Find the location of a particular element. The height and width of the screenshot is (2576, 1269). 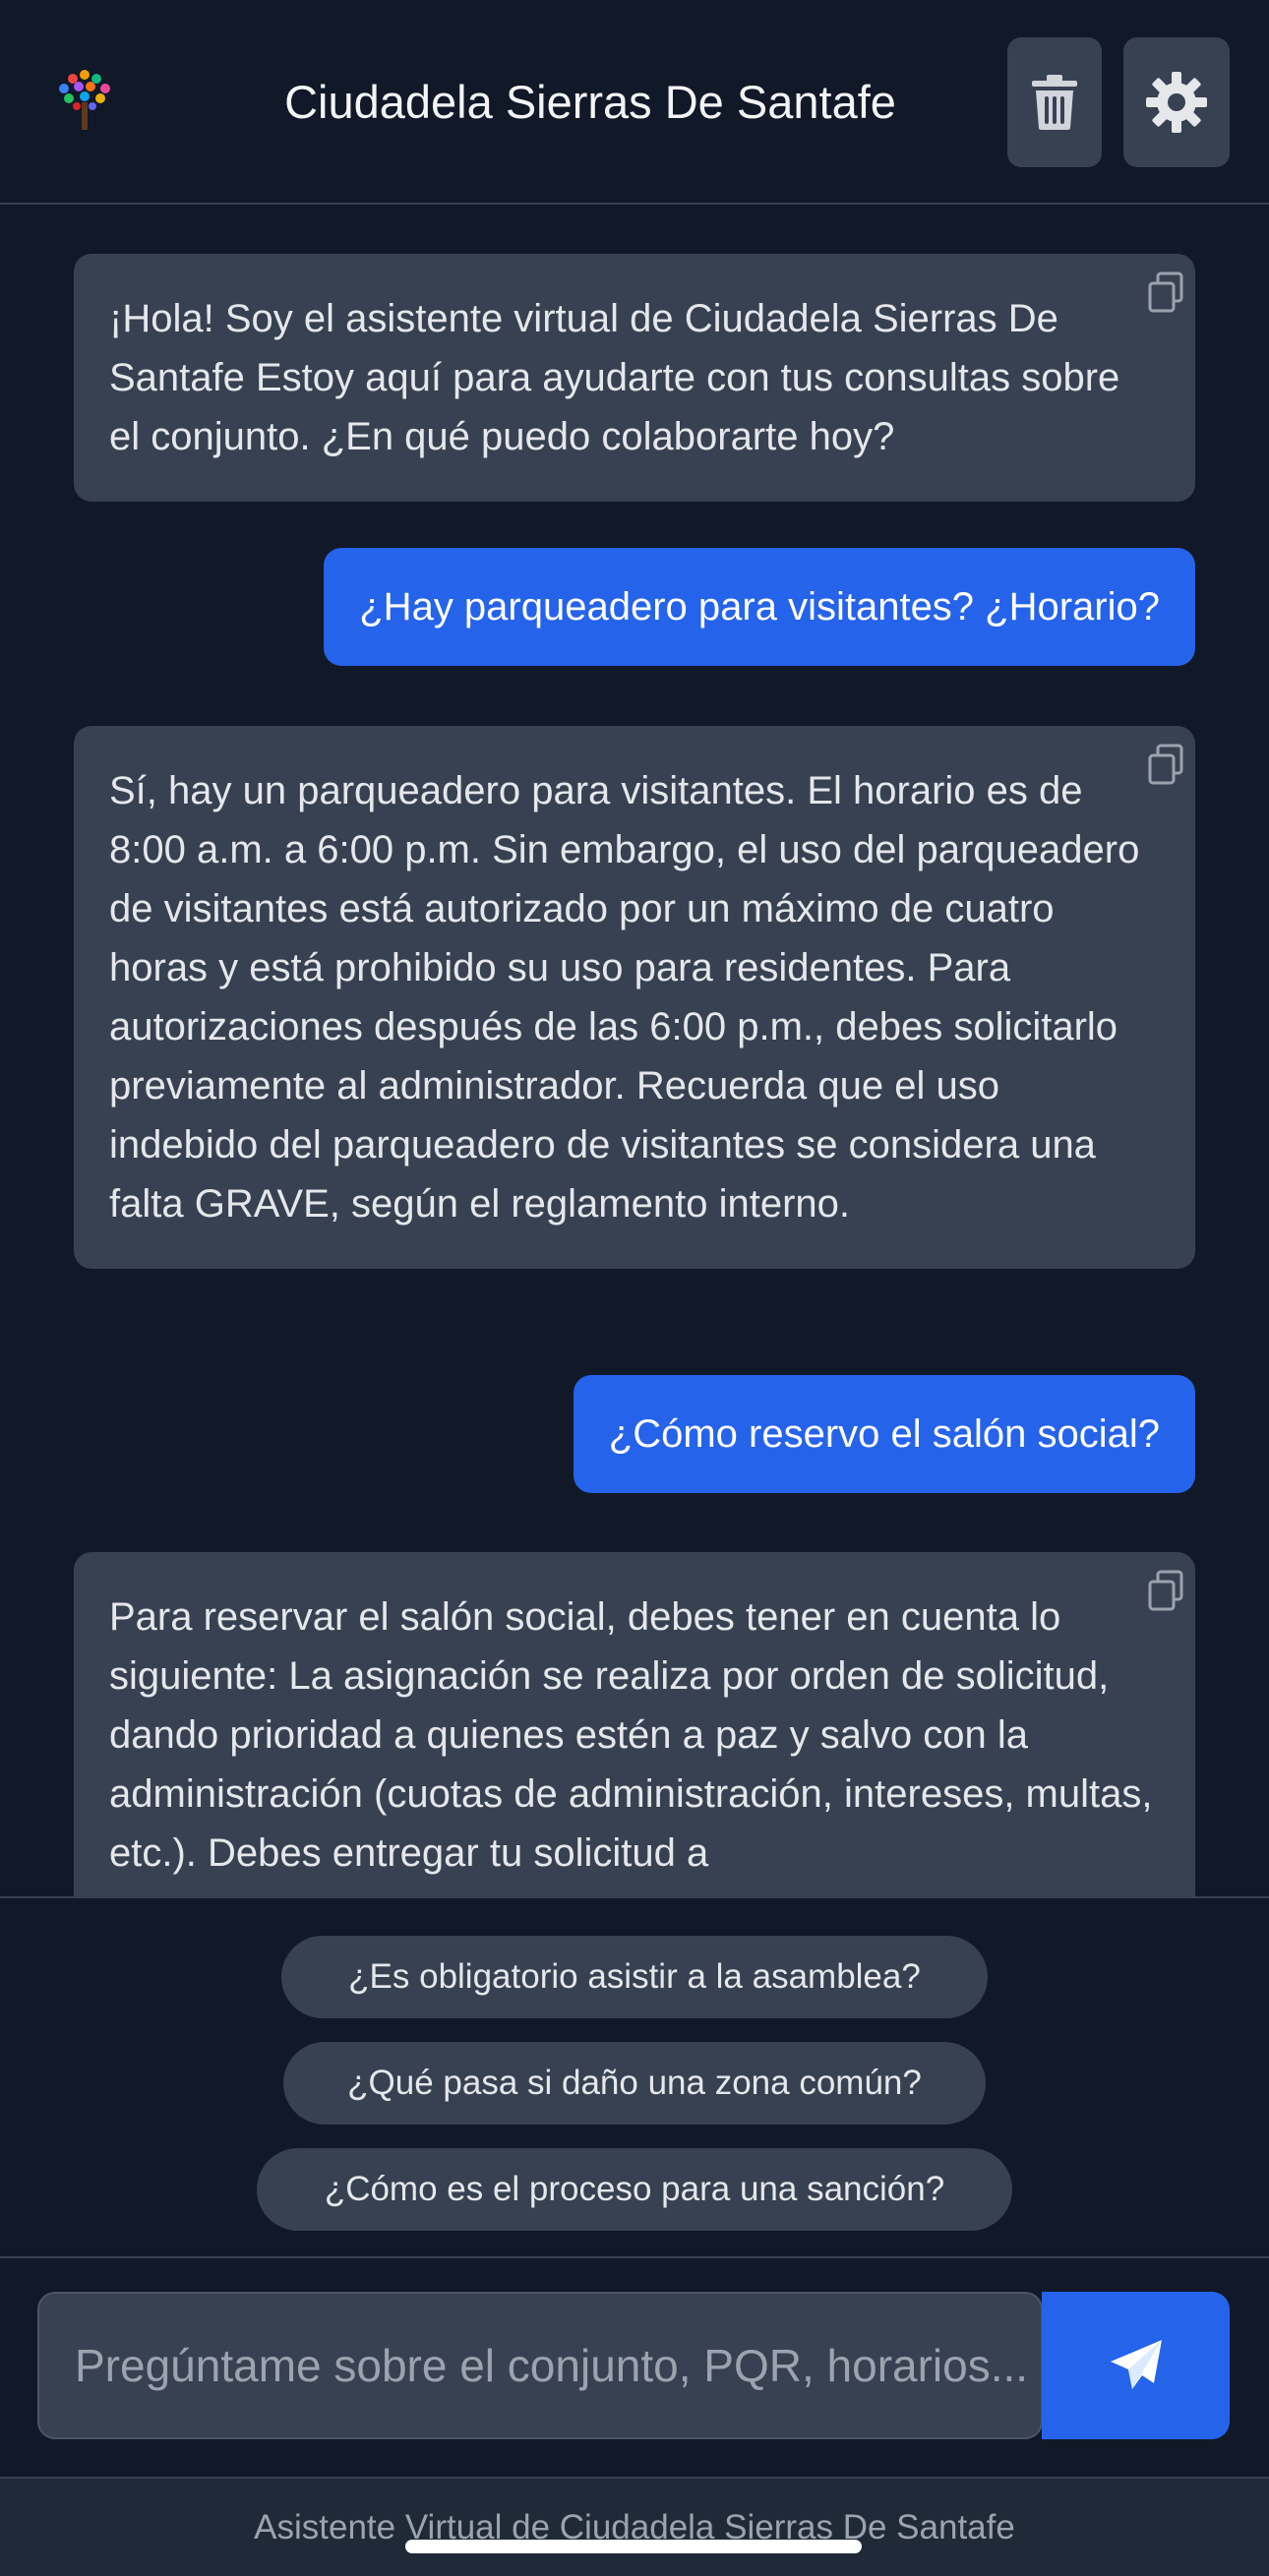

tree-logo-icon is located at coordinates (84, 100).